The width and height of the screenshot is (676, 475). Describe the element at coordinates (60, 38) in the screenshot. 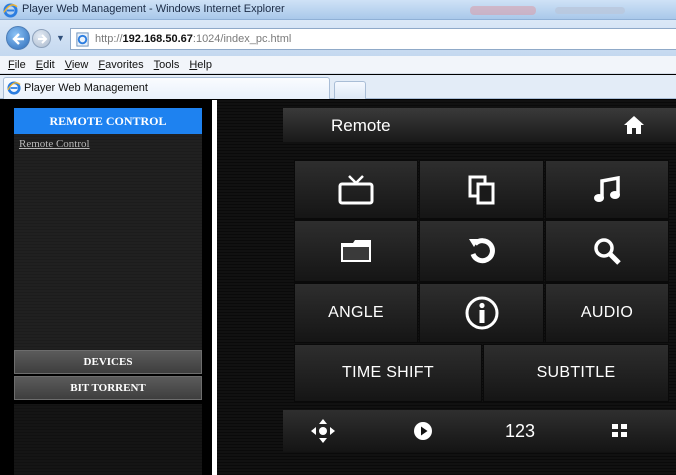

I see `history-dropdown-icon: ▼` at that location.